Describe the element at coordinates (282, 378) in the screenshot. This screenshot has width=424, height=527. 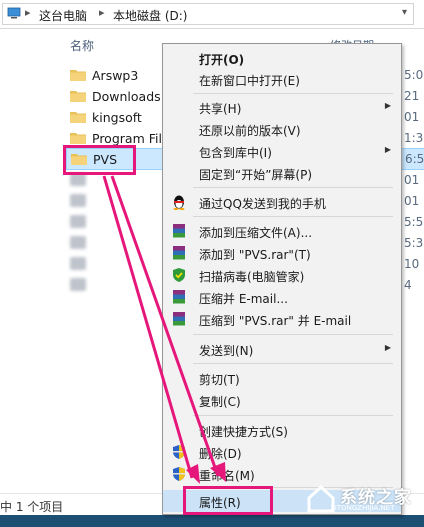
I see `menu-item-cut: 剪切(T)` at that location.